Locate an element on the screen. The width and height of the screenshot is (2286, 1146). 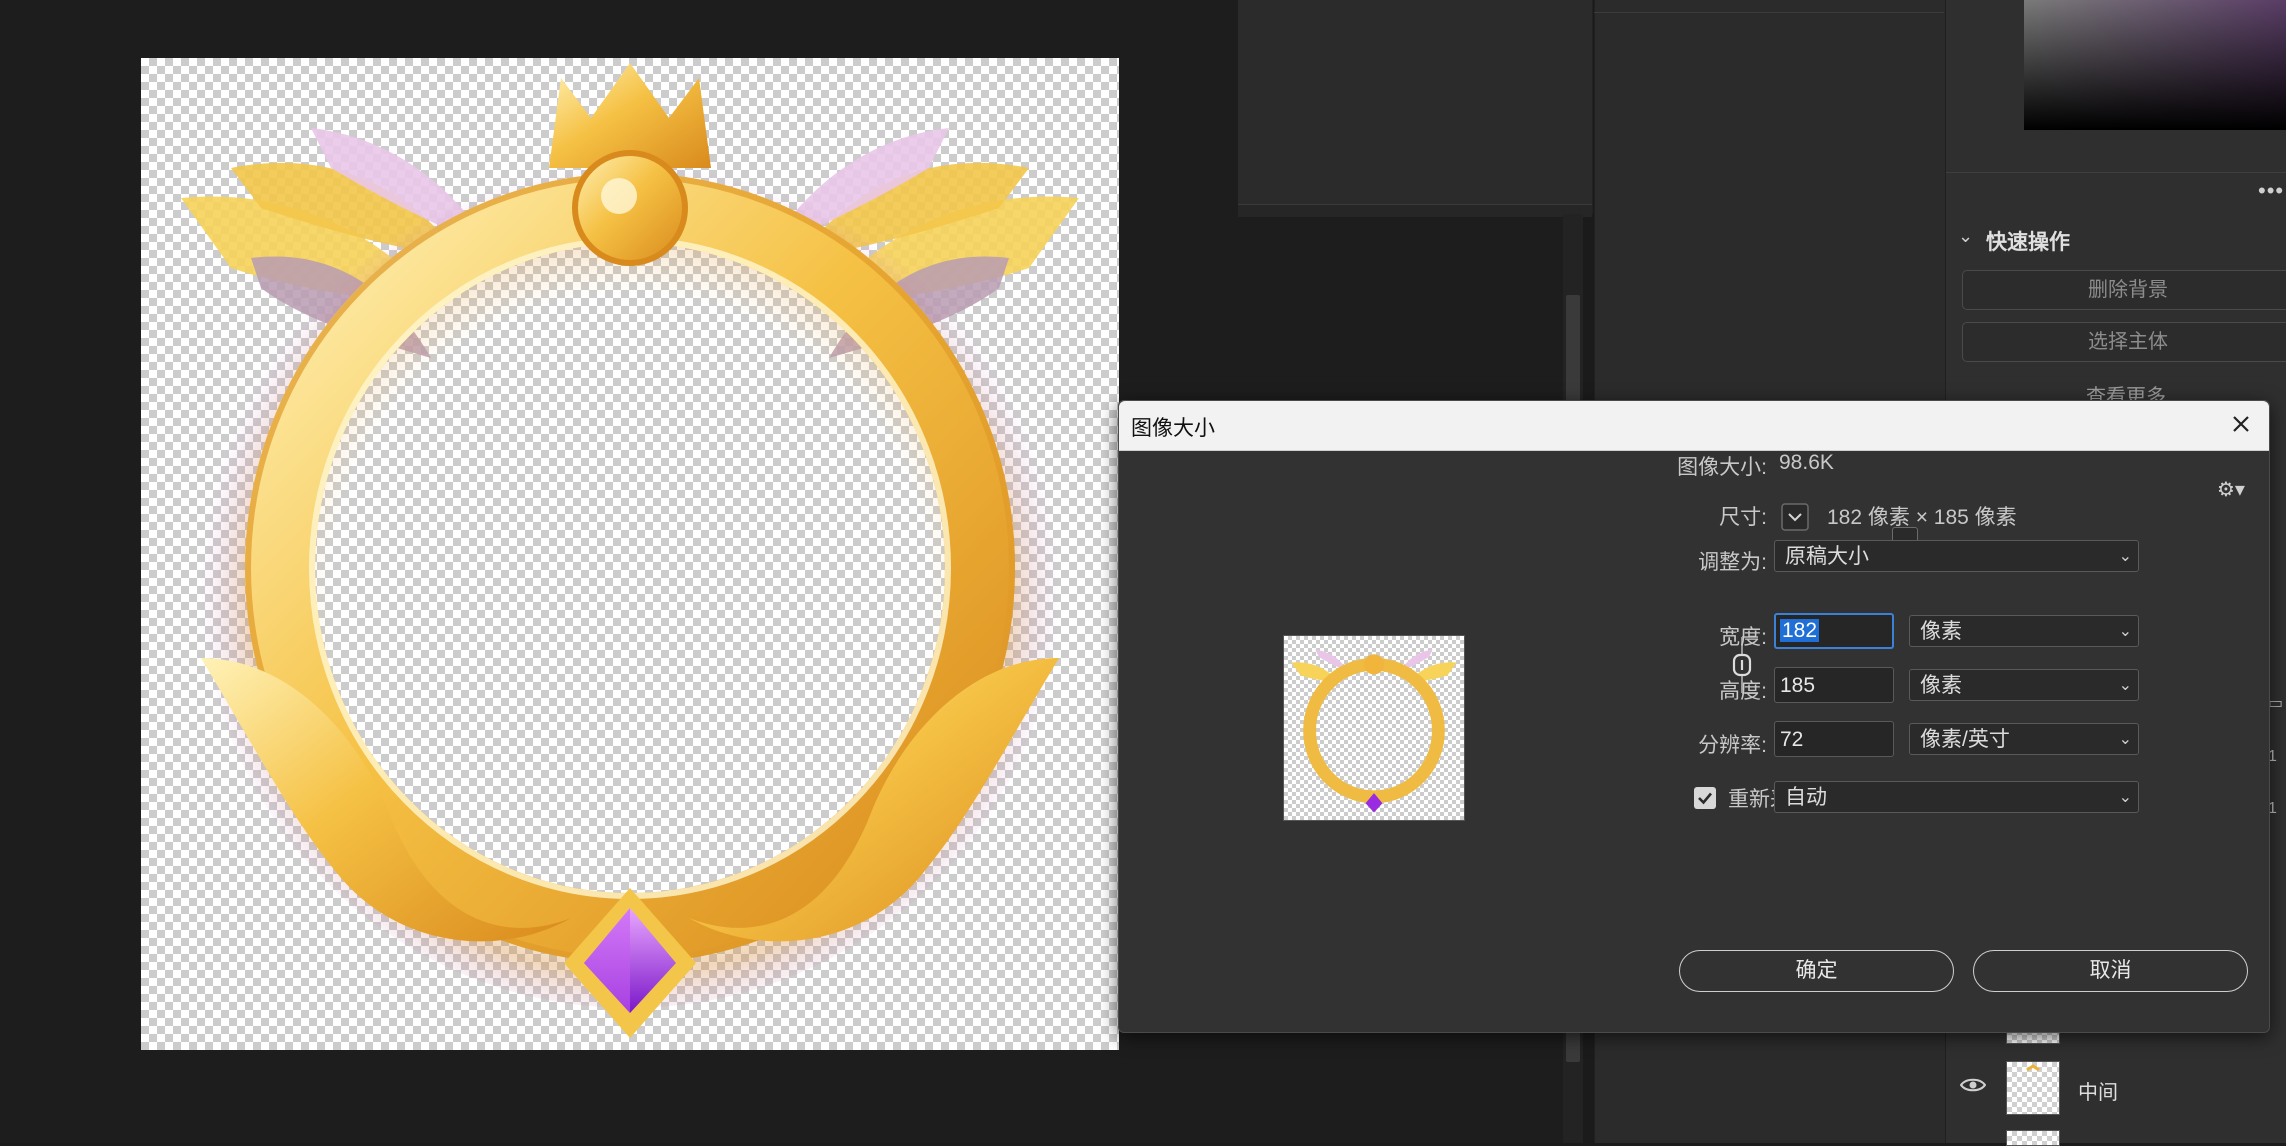
height-unit-value: 像素 is located at coordinates (1941, 685).